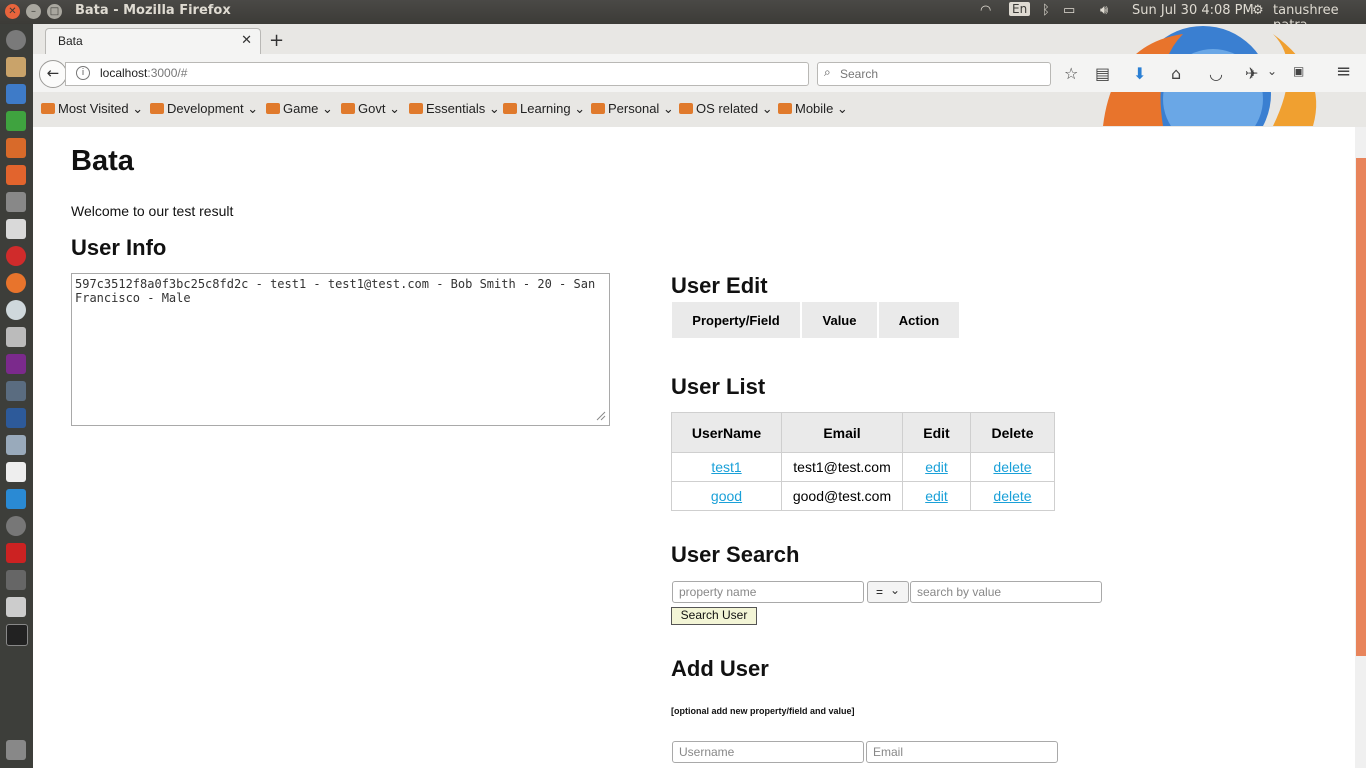 The image size is (1366, 768). I want to click on battery-icon: ▭, so click(1069, 10).